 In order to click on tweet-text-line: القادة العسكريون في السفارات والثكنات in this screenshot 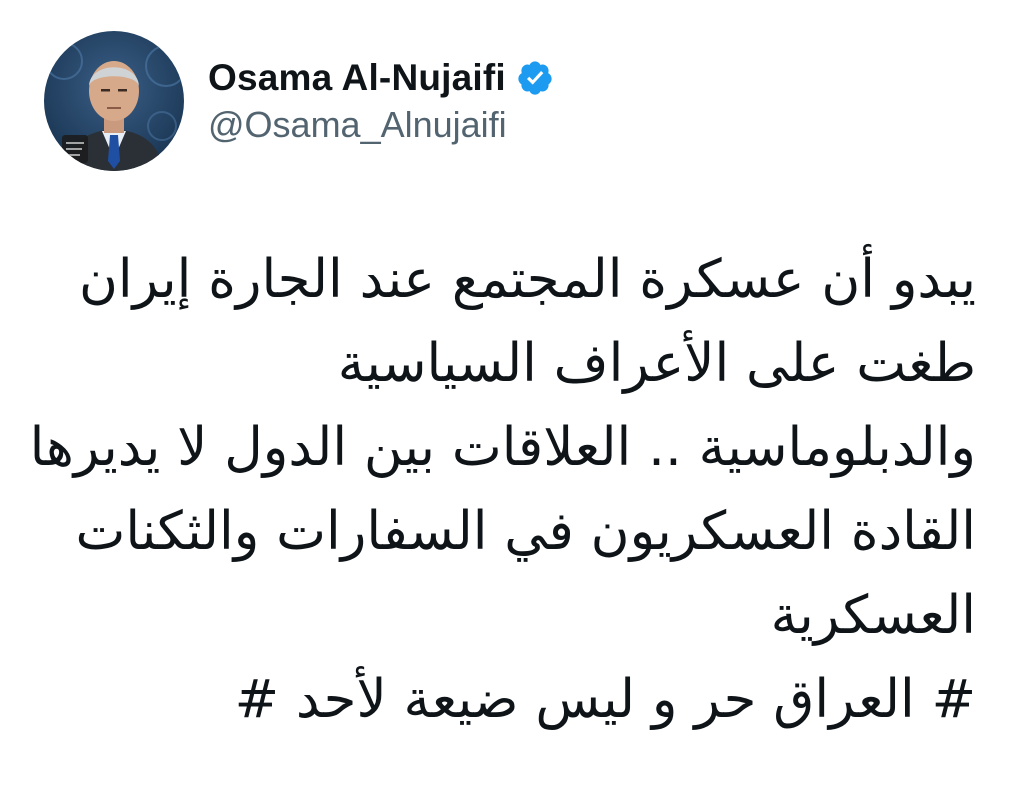, I will do `click(525, 531)`.